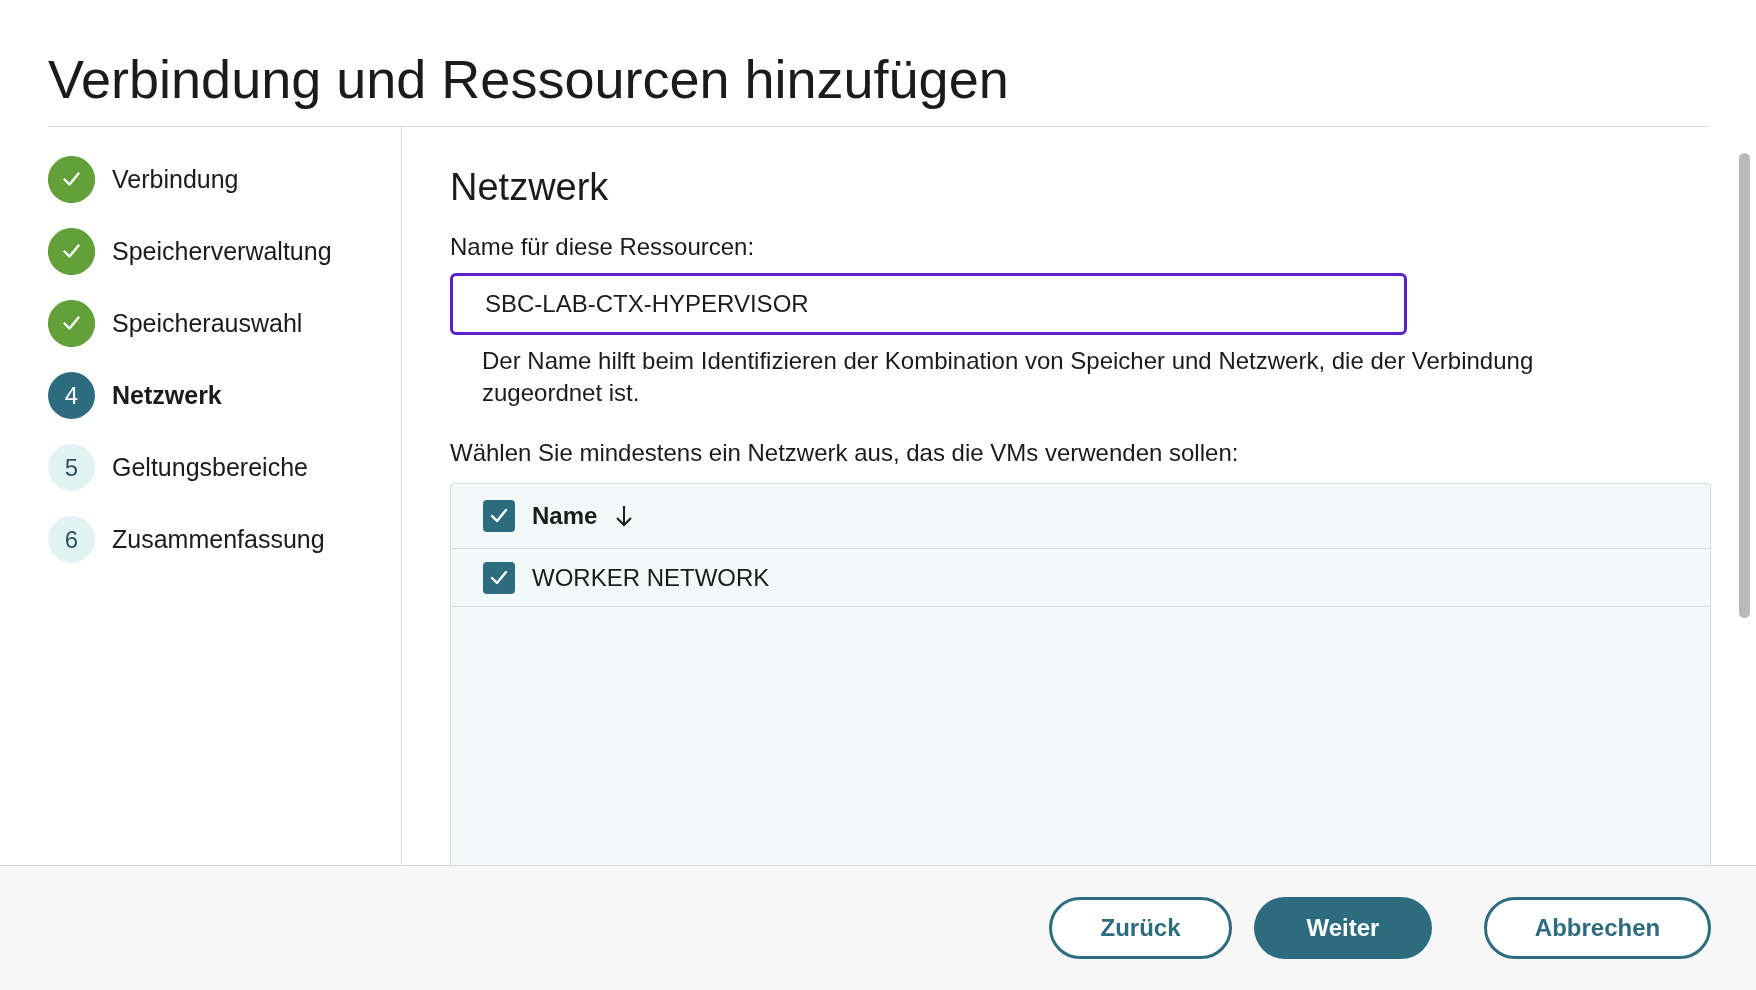 The image size is (1756, 990). I want to click on step-number: 5, so click(71, 467).